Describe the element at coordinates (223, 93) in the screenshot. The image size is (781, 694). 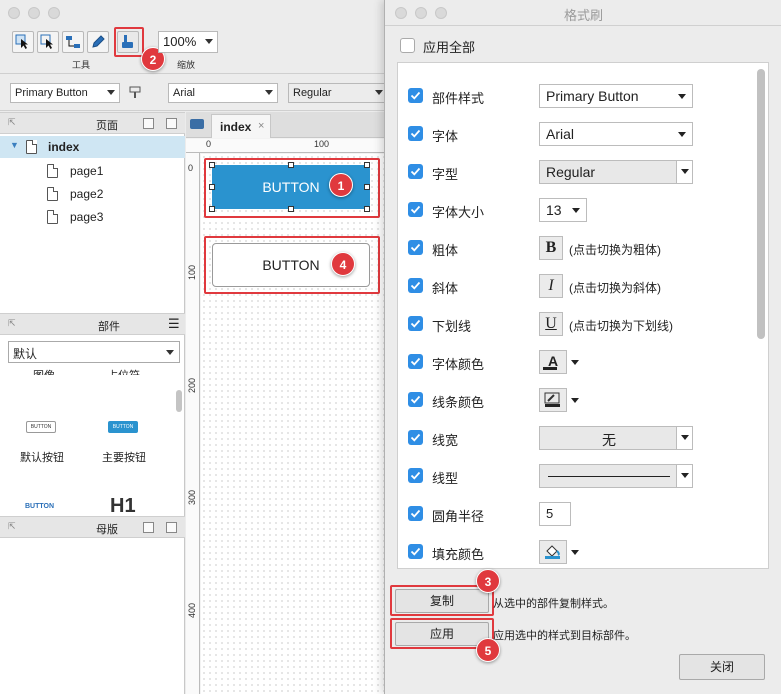
I see `font-select: Arial` at that location.